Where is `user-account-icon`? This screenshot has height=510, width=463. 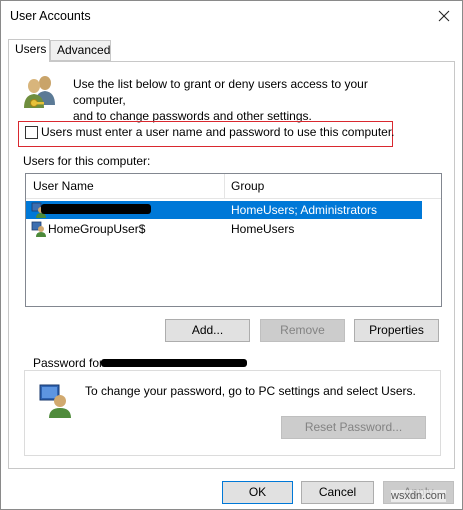
user-account-icon is located at coordinates (38, 229).